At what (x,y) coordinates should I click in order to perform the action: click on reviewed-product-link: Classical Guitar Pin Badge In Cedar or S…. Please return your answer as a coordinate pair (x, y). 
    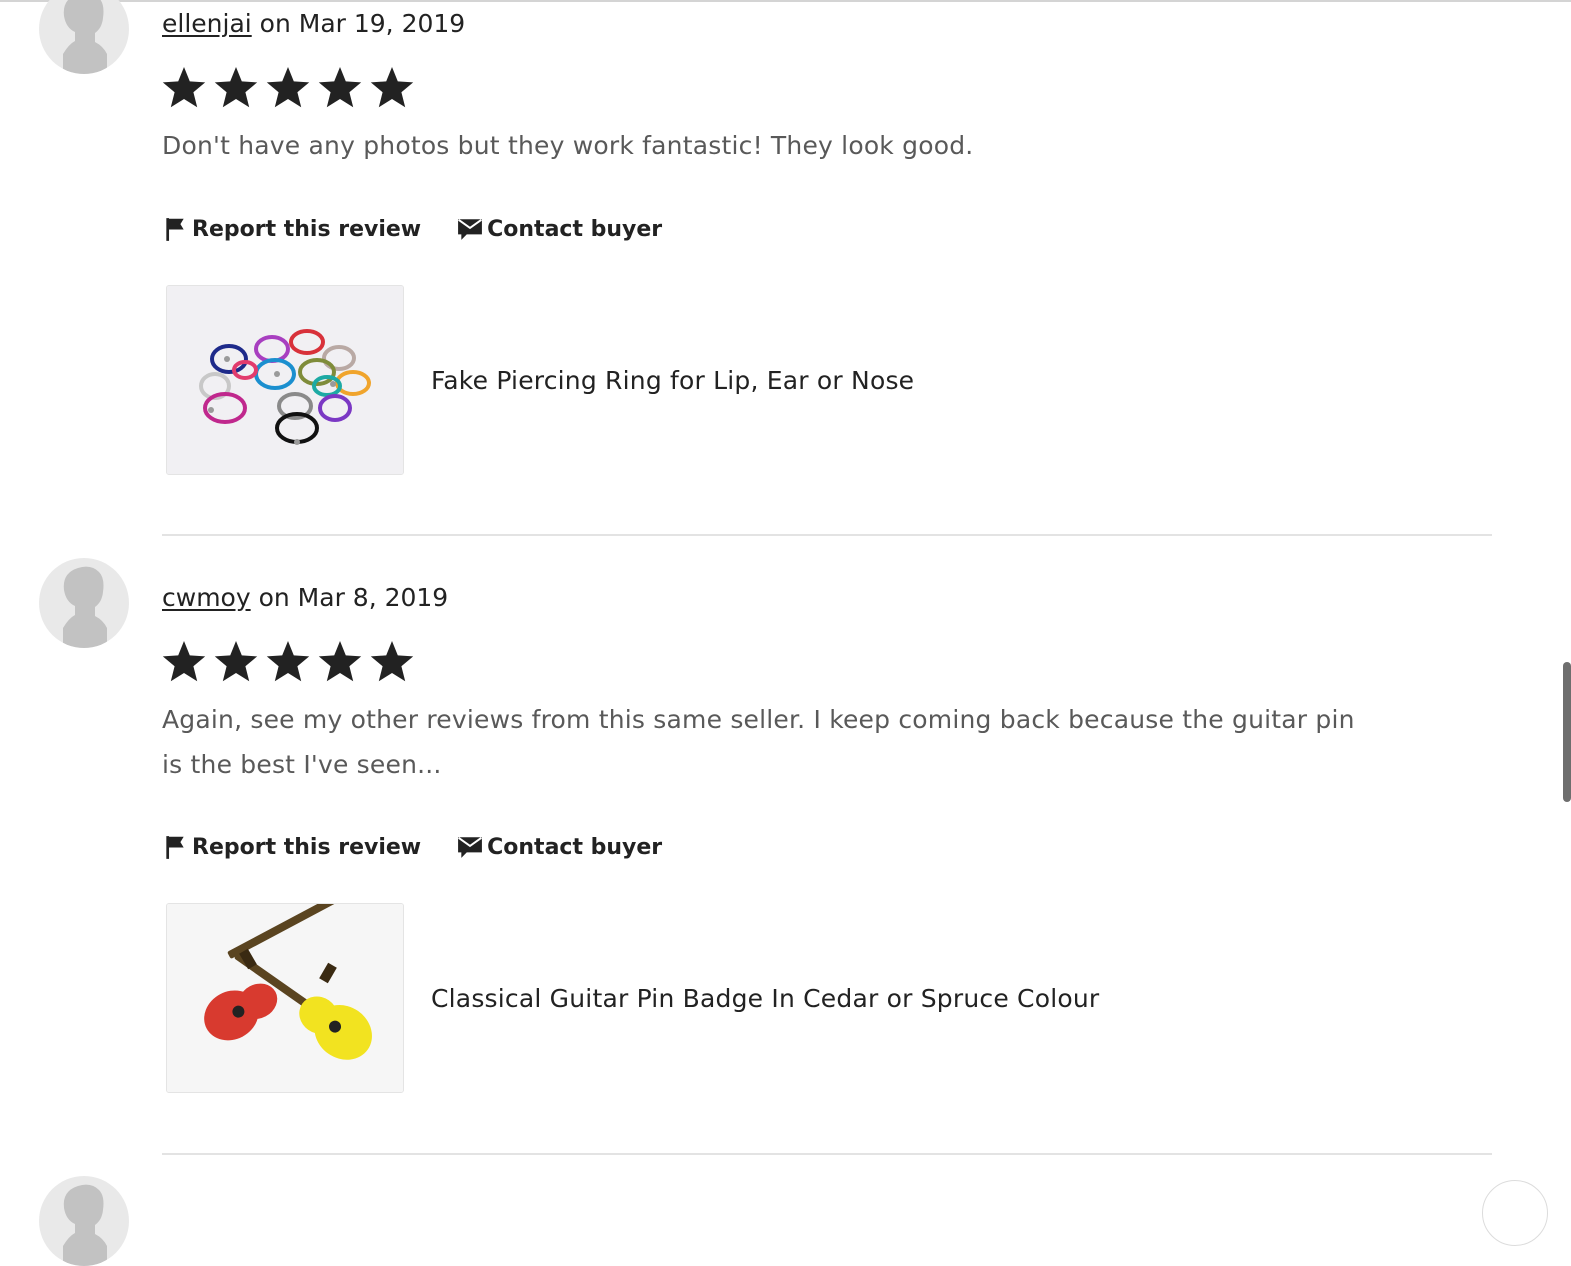
    Looking at the image, I should click on (716, 998).